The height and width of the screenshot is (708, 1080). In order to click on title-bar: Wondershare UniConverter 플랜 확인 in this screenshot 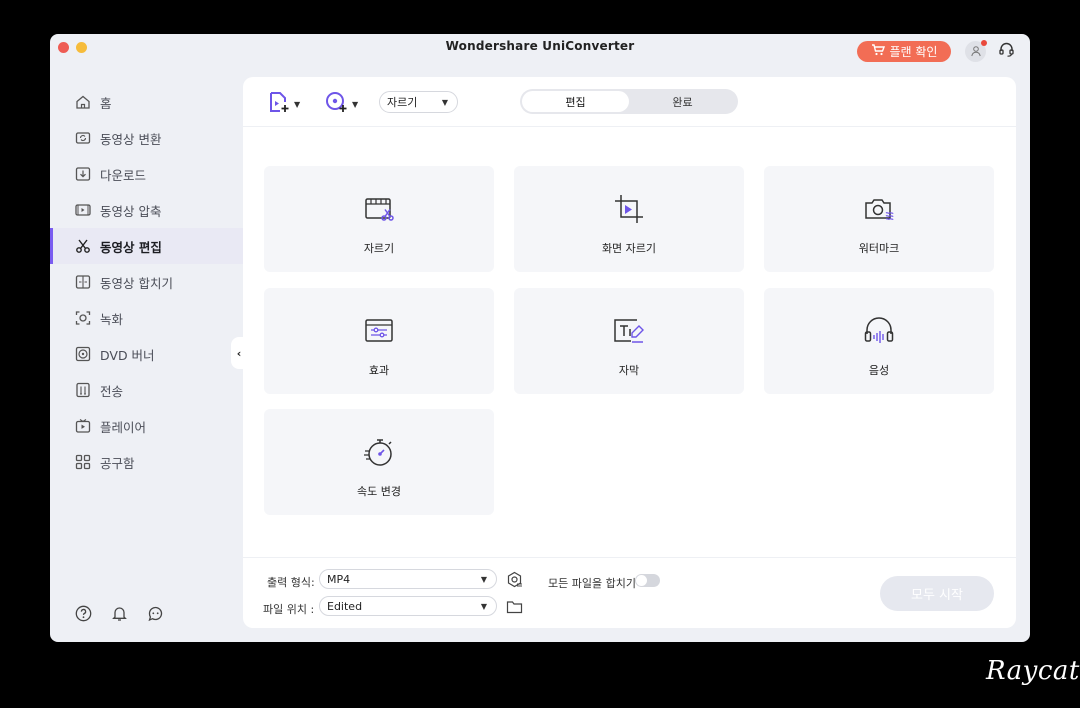, I will do `click(540, 53)`.